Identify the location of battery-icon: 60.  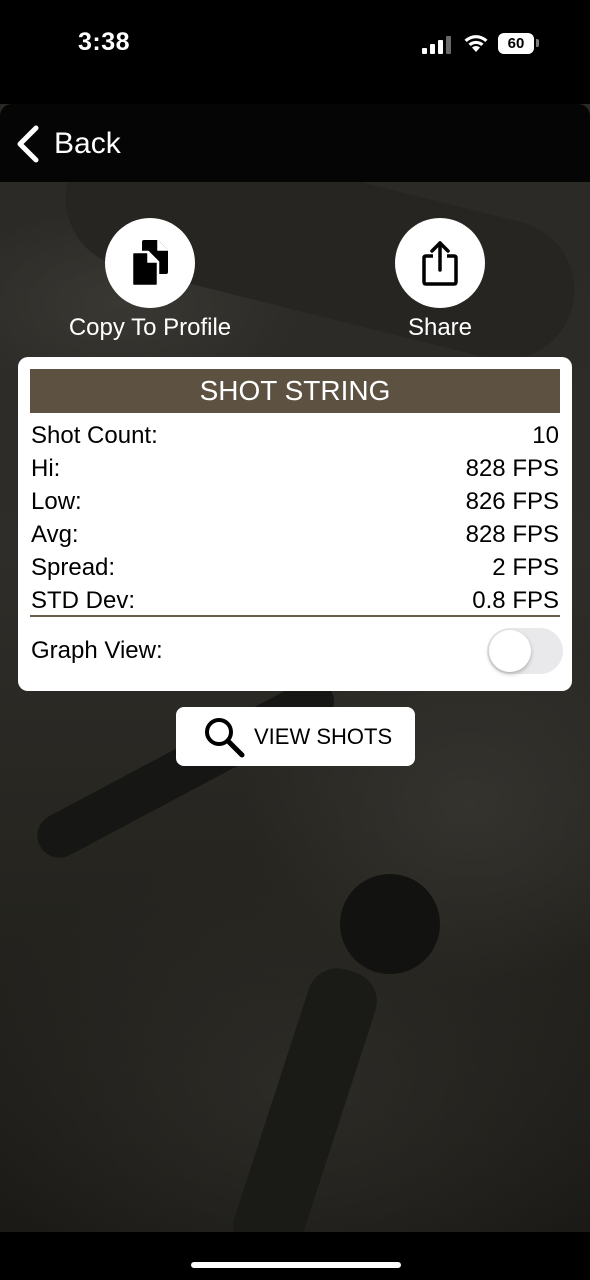
(516, 43).